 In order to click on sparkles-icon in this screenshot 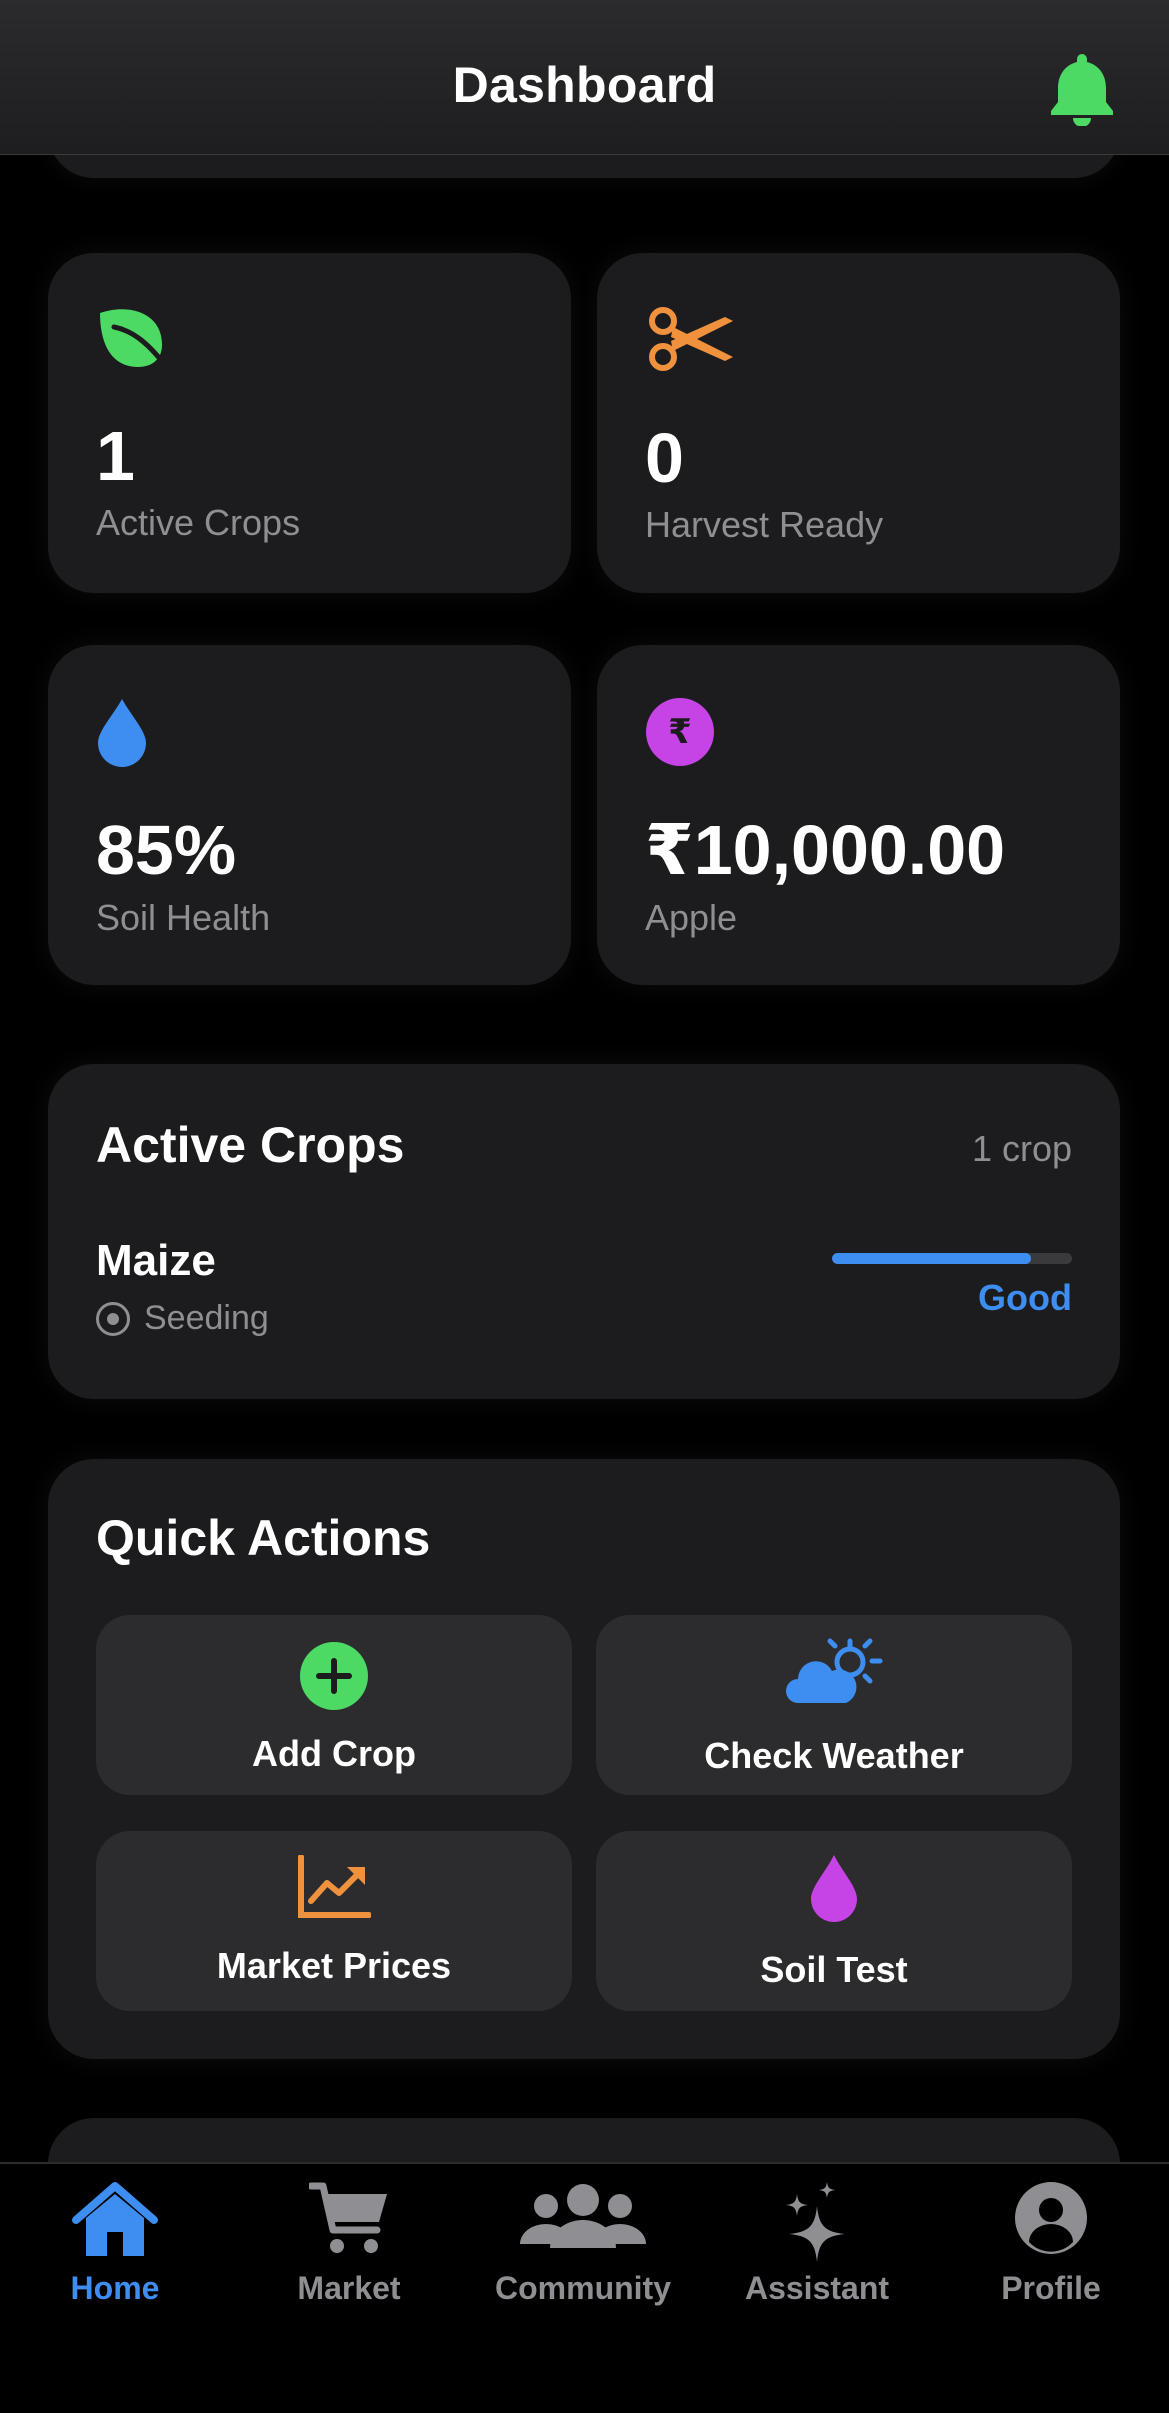, I will do `click(815, 2222)`.